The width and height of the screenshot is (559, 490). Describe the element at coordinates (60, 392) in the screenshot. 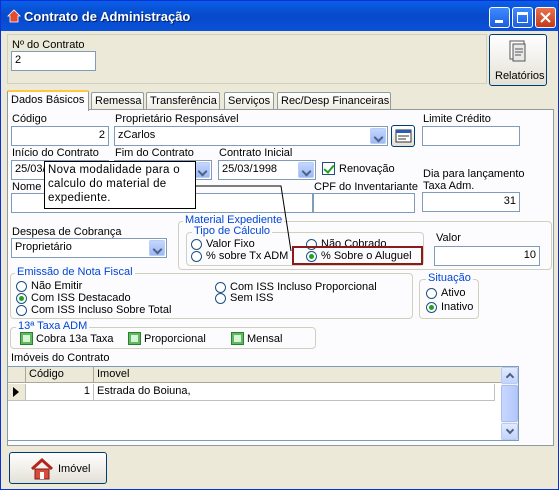

I see `table-cell-codigo: 1` at that location.